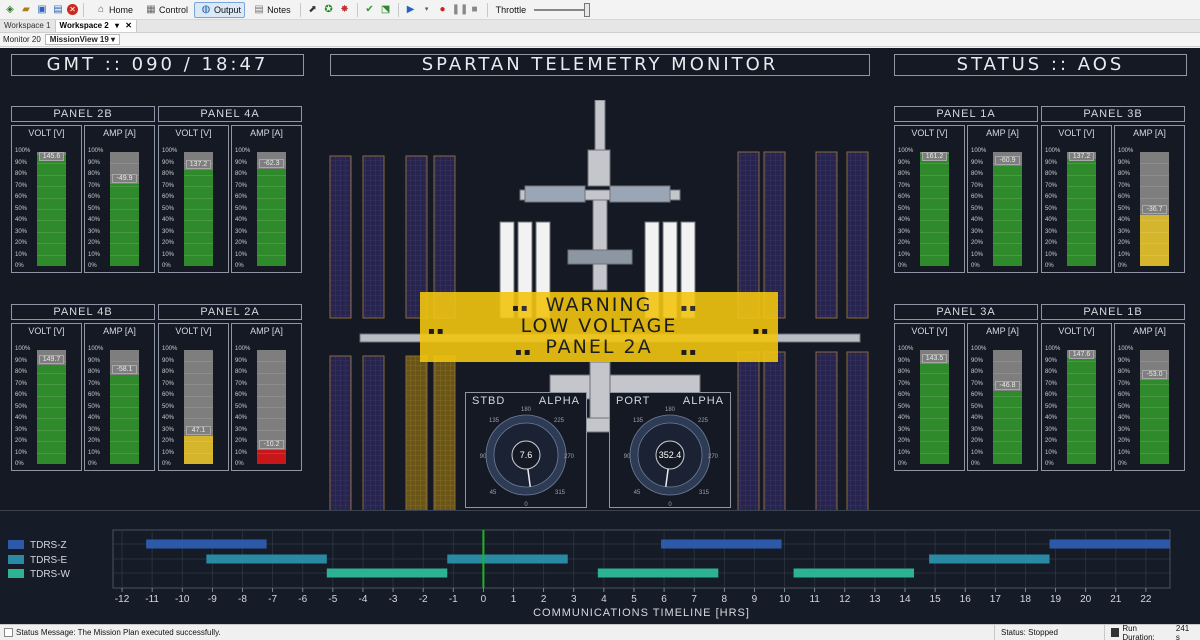 The width and height of the screenshot is (1200, 640). What do you see at coordinates (128, 25) in the screenshot?
I see `tab-close-icon: ✕` at bounding box center [128, 25].